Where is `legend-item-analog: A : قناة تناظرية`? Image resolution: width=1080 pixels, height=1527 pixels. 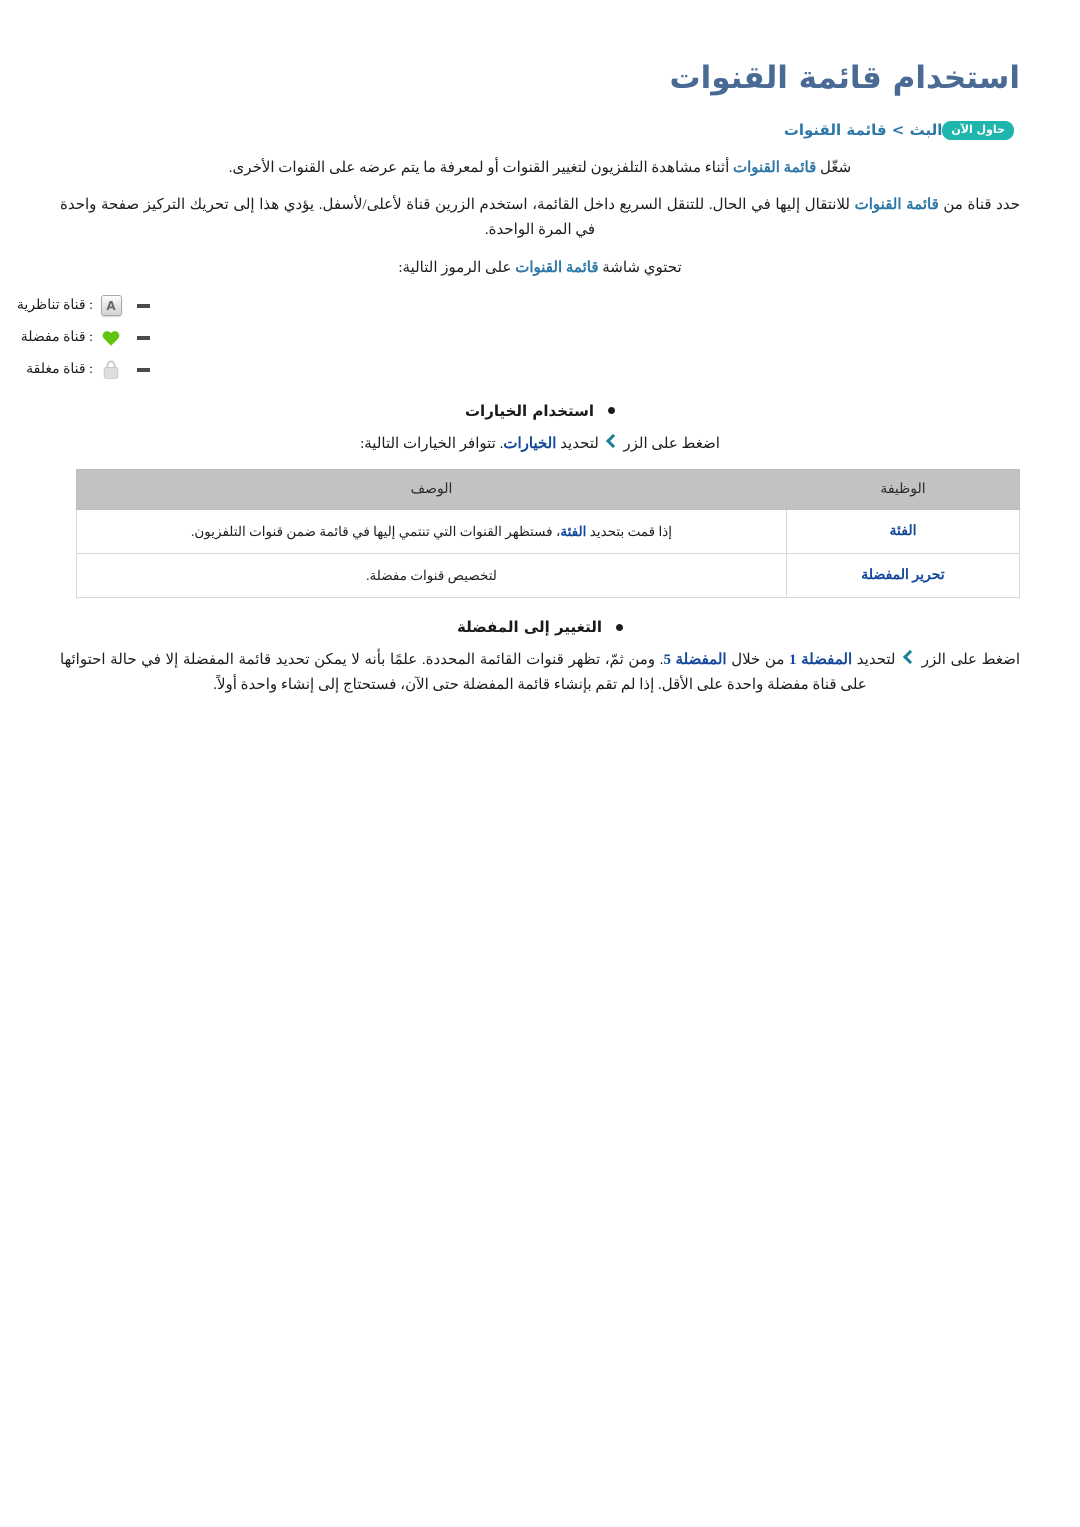
legend-item-analog: A : قناة تناظرية is located at coordinates (518, 306).